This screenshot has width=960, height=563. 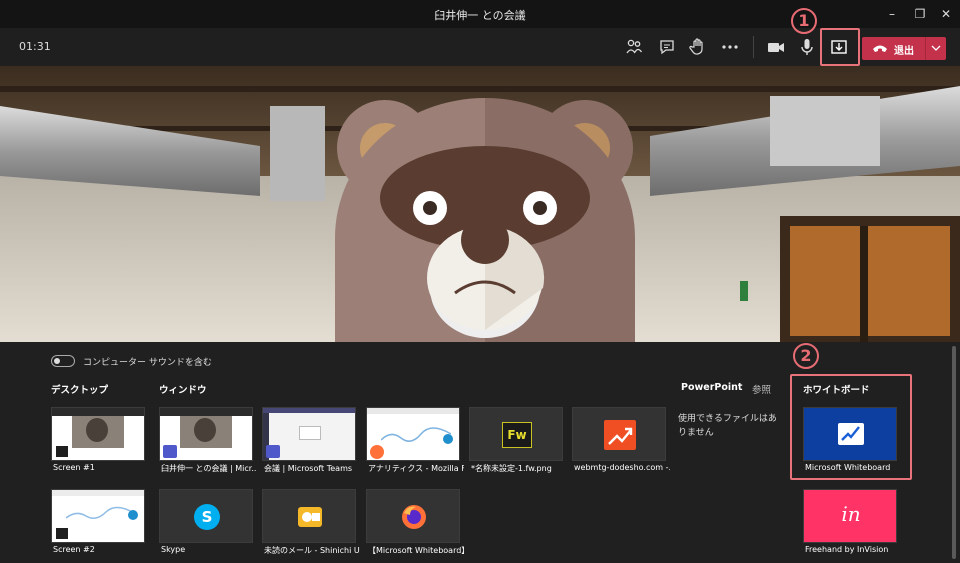 I want to click on tile-label: Freehand by InVision, so click(x=847, y=549).